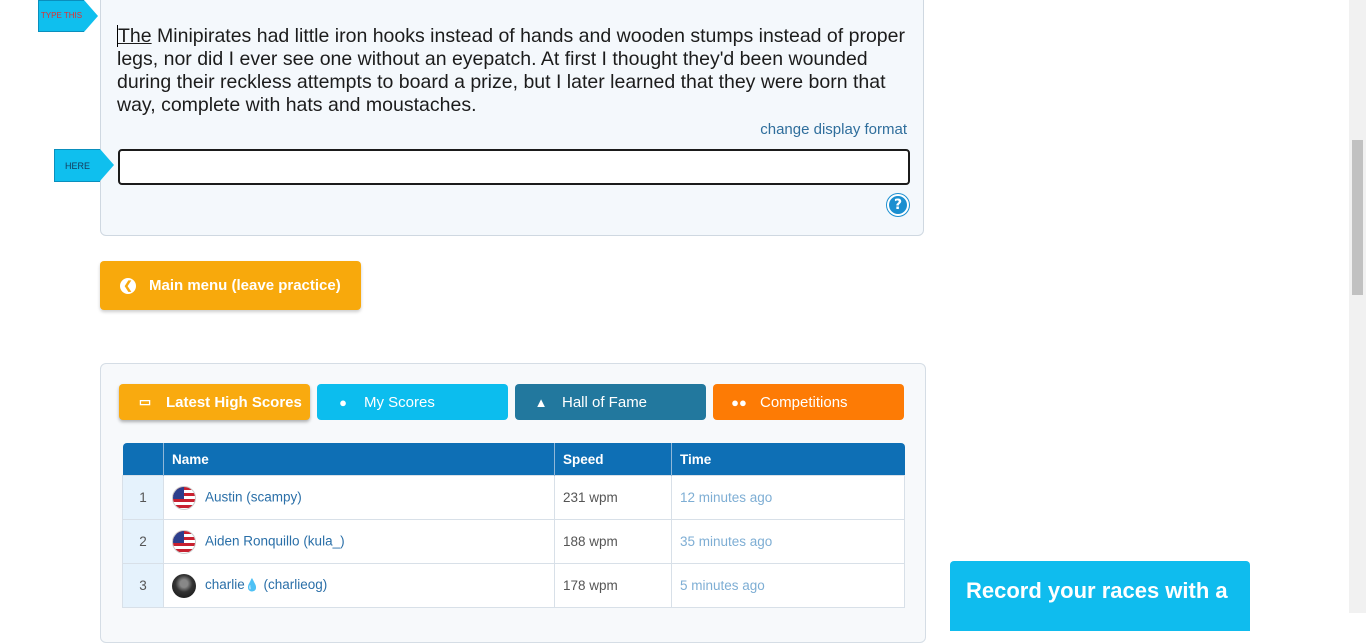 The image size is (1366, 643). I want to click on main-menu-button: ❮ Main menu (leave practice), so click(230, 285).